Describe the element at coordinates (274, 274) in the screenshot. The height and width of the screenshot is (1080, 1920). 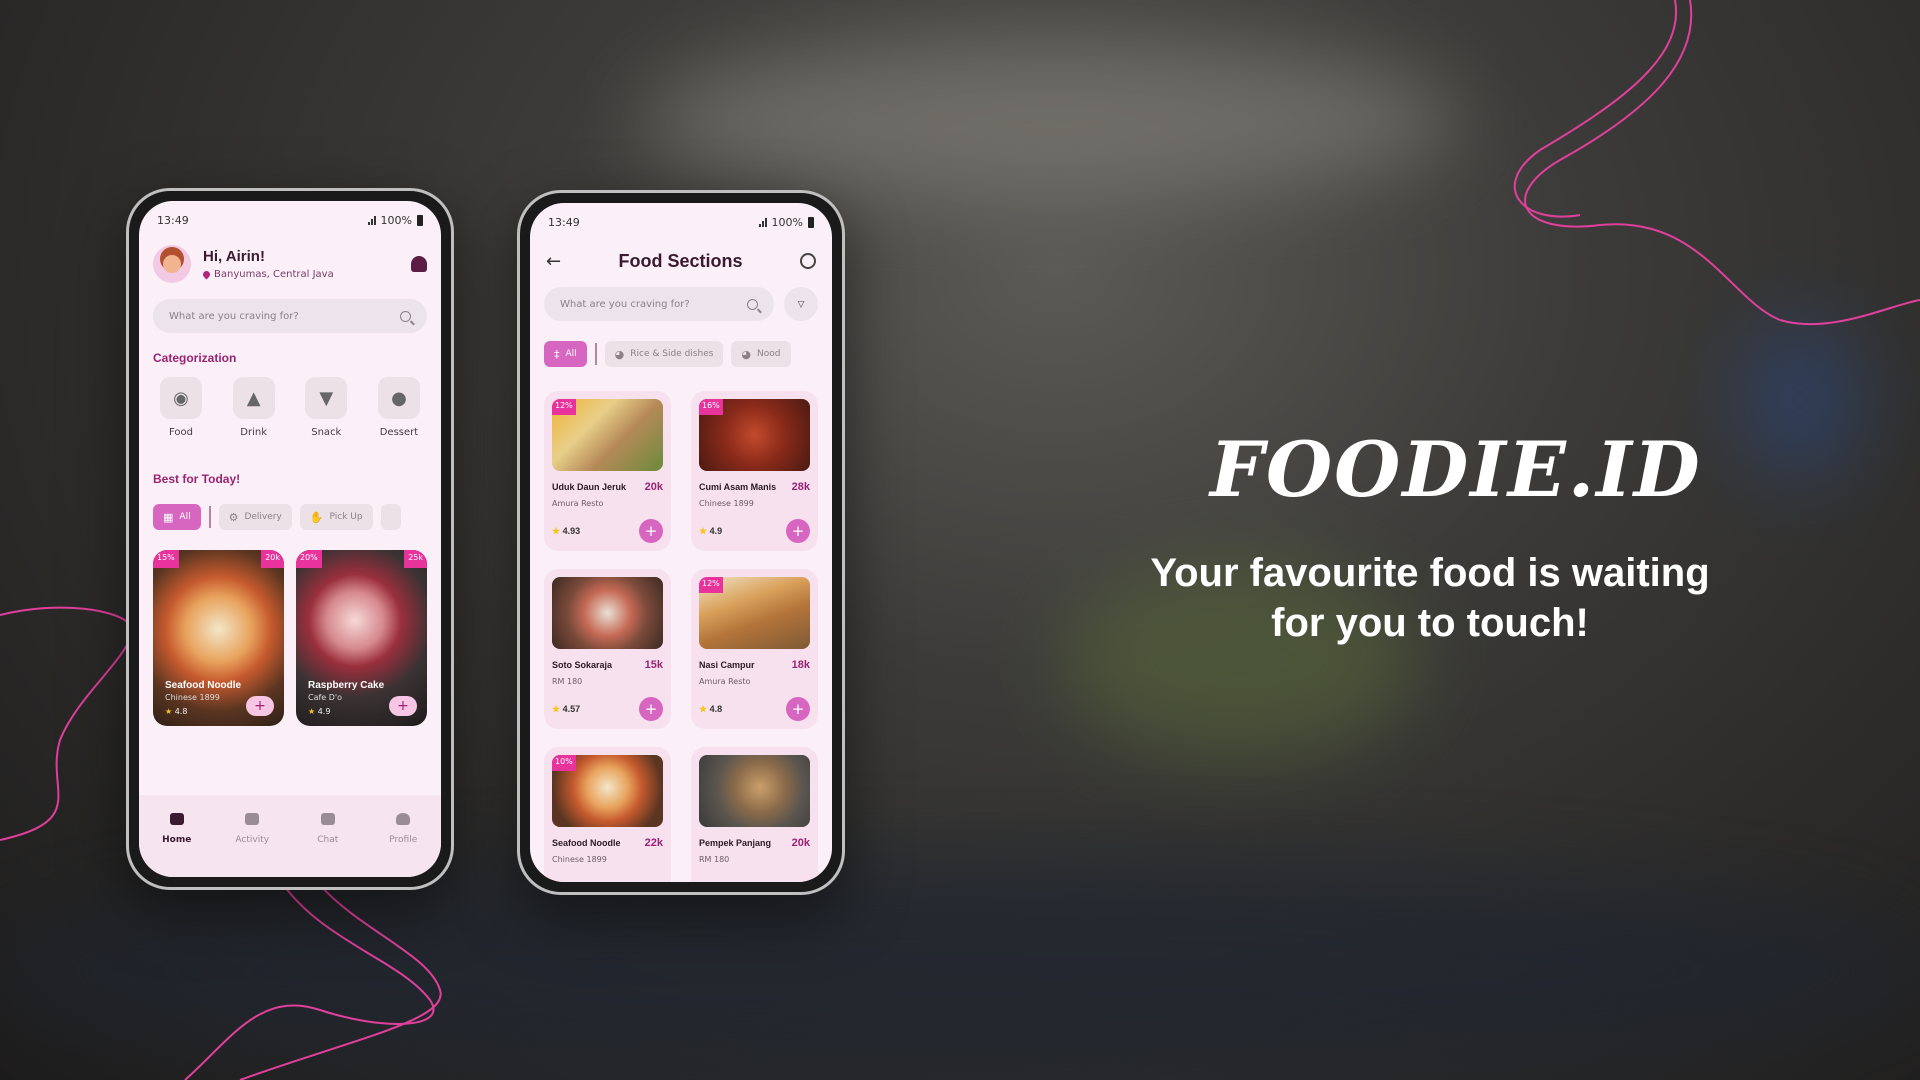
I see `location-label: Banyumas, Central Java` at that location.